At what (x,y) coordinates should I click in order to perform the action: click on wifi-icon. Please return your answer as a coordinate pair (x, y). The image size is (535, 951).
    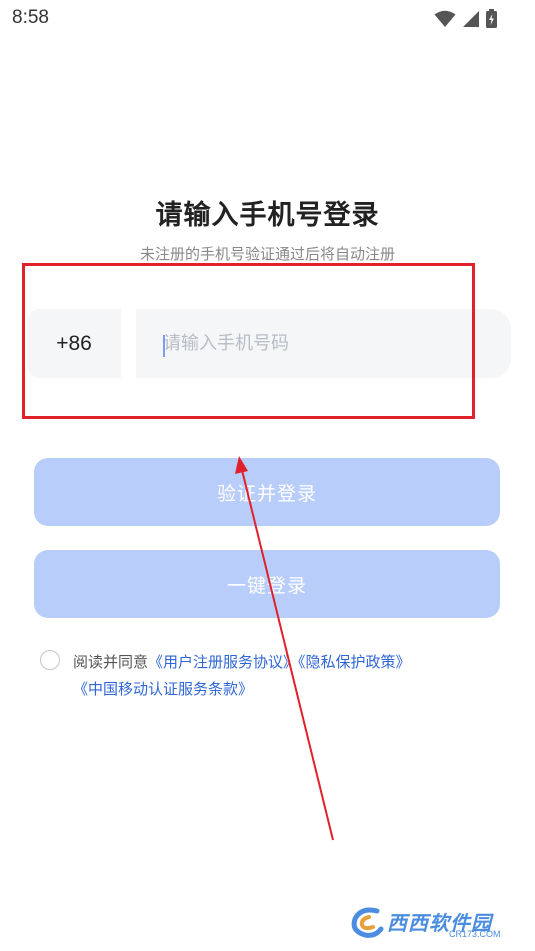
    Looking at the image, I should click on (445, 21).